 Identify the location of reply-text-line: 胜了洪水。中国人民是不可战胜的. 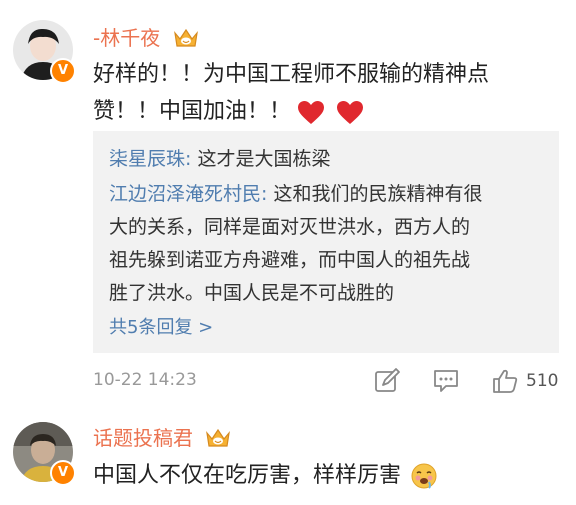
(252, 293).